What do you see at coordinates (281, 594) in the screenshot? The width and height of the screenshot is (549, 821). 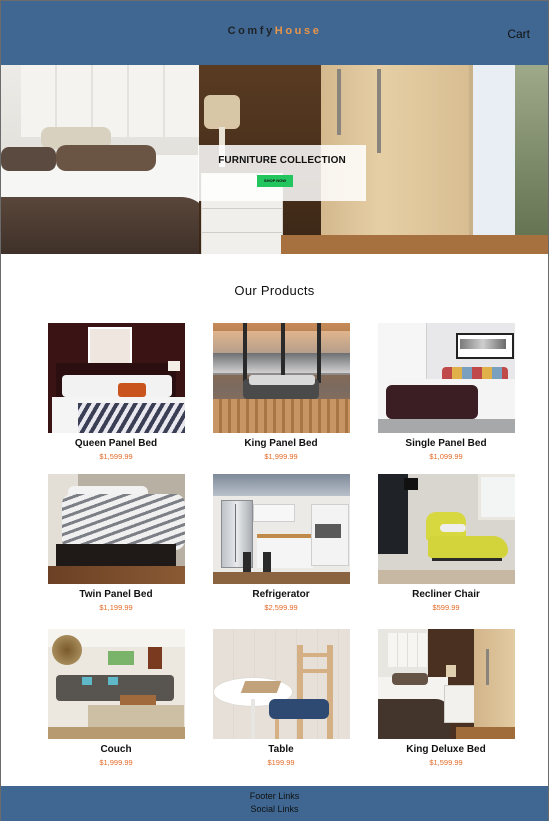 I see `product-name: Refrigerator` at bounding box center [281, 594].